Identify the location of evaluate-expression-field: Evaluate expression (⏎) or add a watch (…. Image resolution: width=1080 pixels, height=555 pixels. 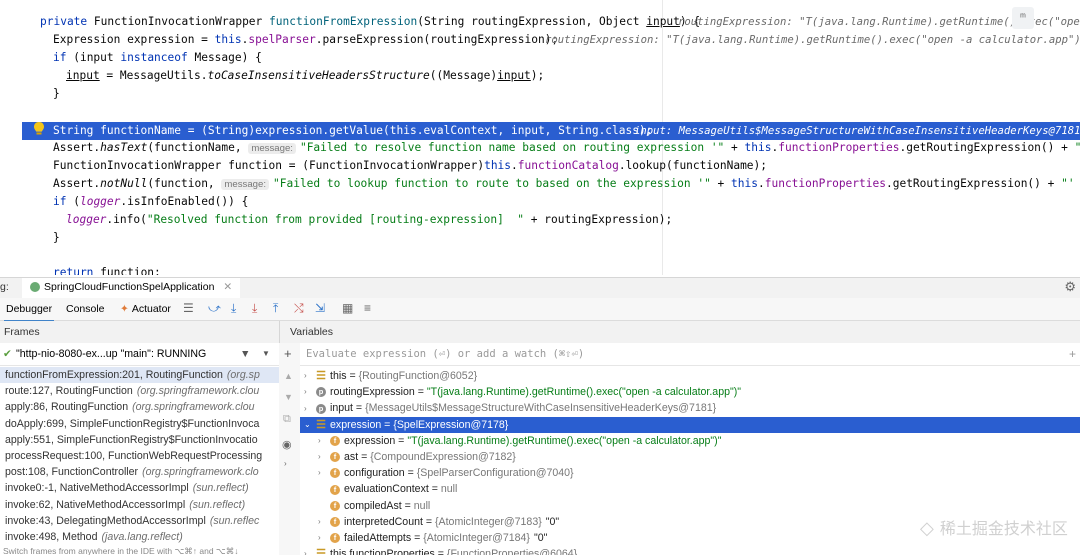
(690, 354).